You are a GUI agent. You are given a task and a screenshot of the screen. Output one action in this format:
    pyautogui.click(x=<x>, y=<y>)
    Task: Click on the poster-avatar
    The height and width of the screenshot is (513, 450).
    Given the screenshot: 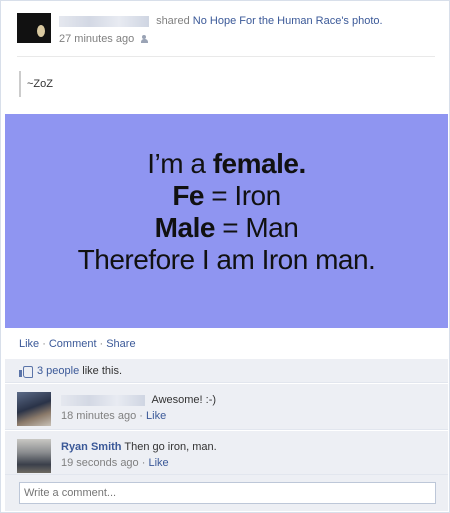 What is the action you would take?
    pyautogui.click(x=34, y=28)
    